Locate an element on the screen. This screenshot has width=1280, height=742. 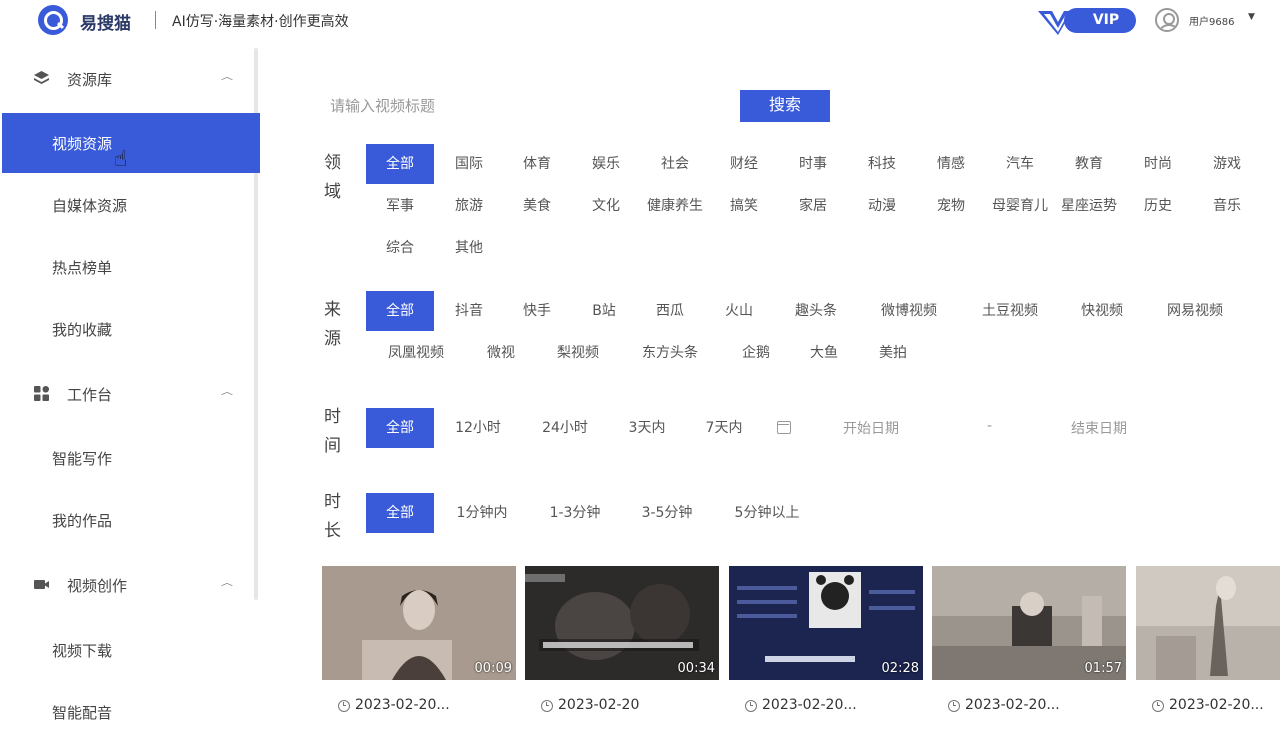
source-filter-option: 快视频 is located at coordinates (1102, 311).